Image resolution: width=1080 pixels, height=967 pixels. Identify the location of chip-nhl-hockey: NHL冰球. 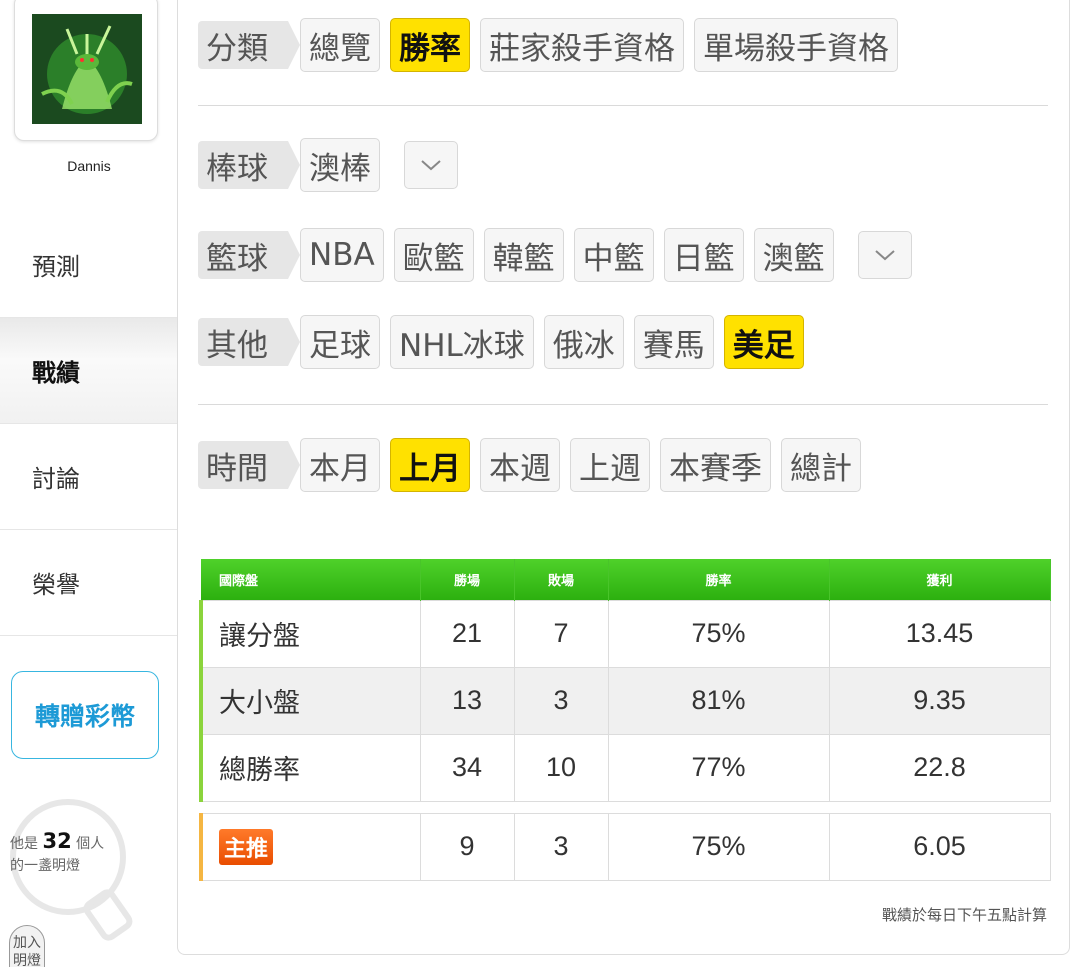
(462, 342).